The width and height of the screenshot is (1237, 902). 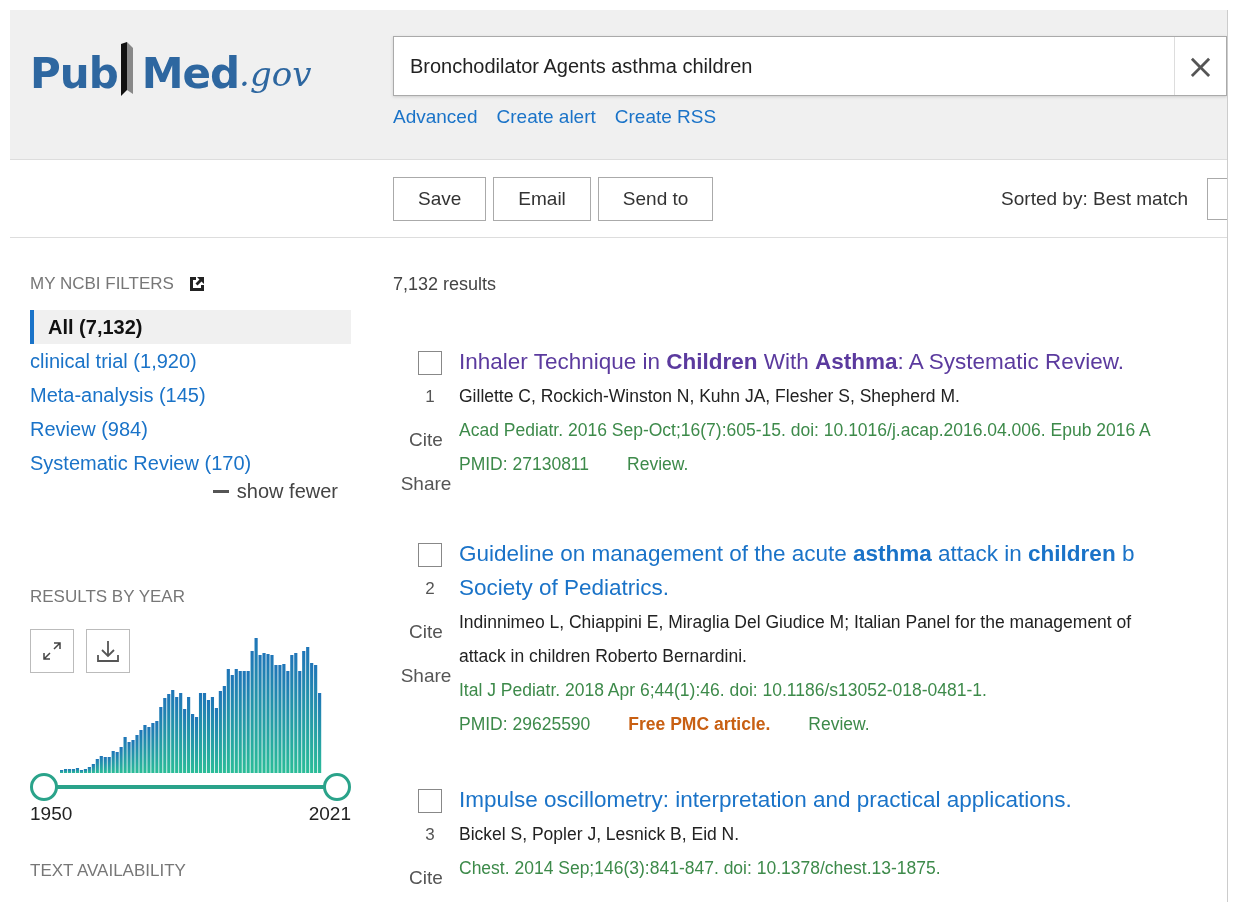 I want to click on result-number: 2, so click(x=430, y=589).